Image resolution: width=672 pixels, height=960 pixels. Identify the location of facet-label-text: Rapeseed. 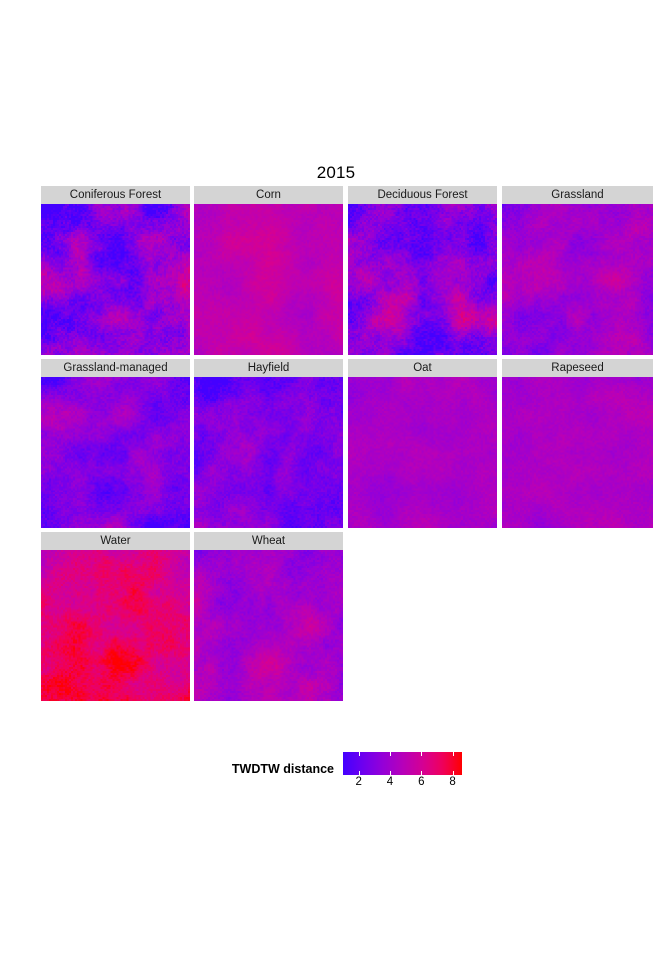
(577, 368).